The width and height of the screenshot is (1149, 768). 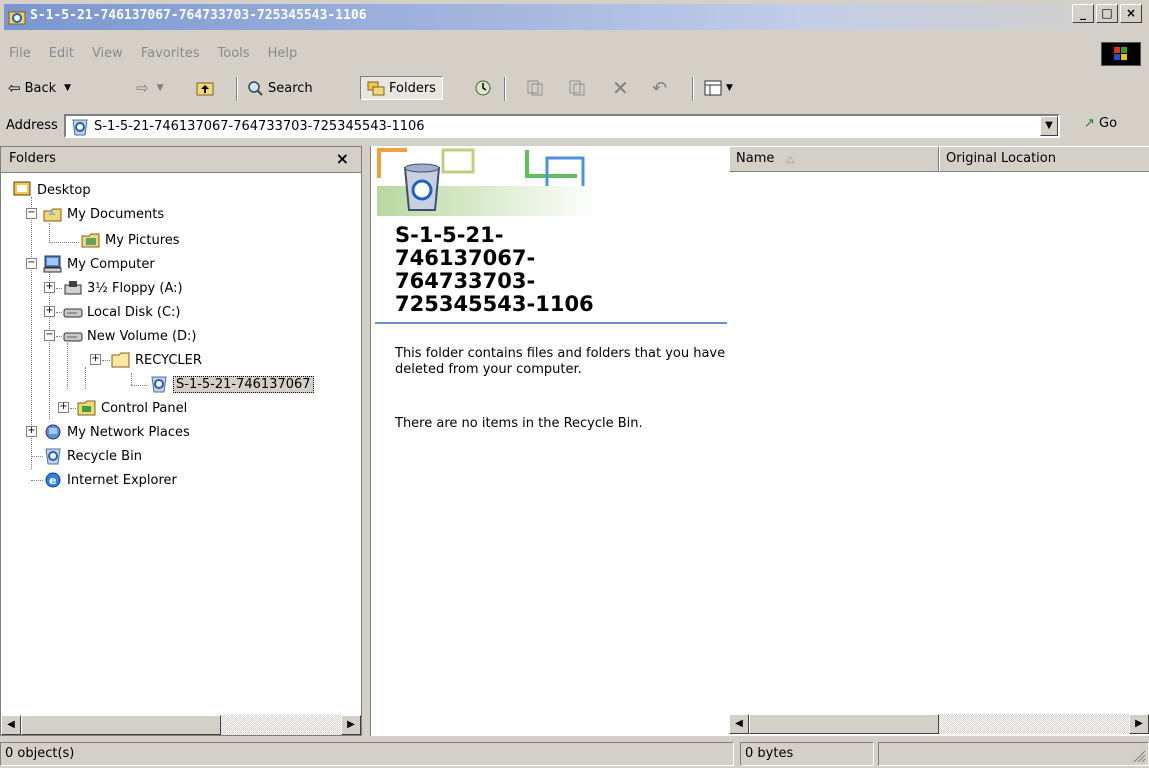 What do you see at coordinates (342, 158) in the screenshot?
I see `folders-pane-close-button: ×` at bounding box center [342, 158].